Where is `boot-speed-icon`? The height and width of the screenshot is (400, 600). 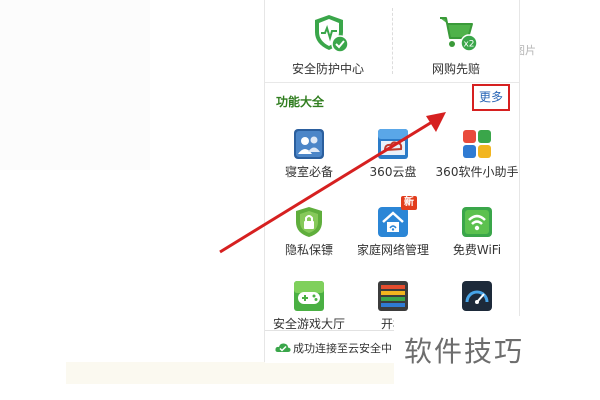
boot-speed-icon is located at coordinates (393, 296).